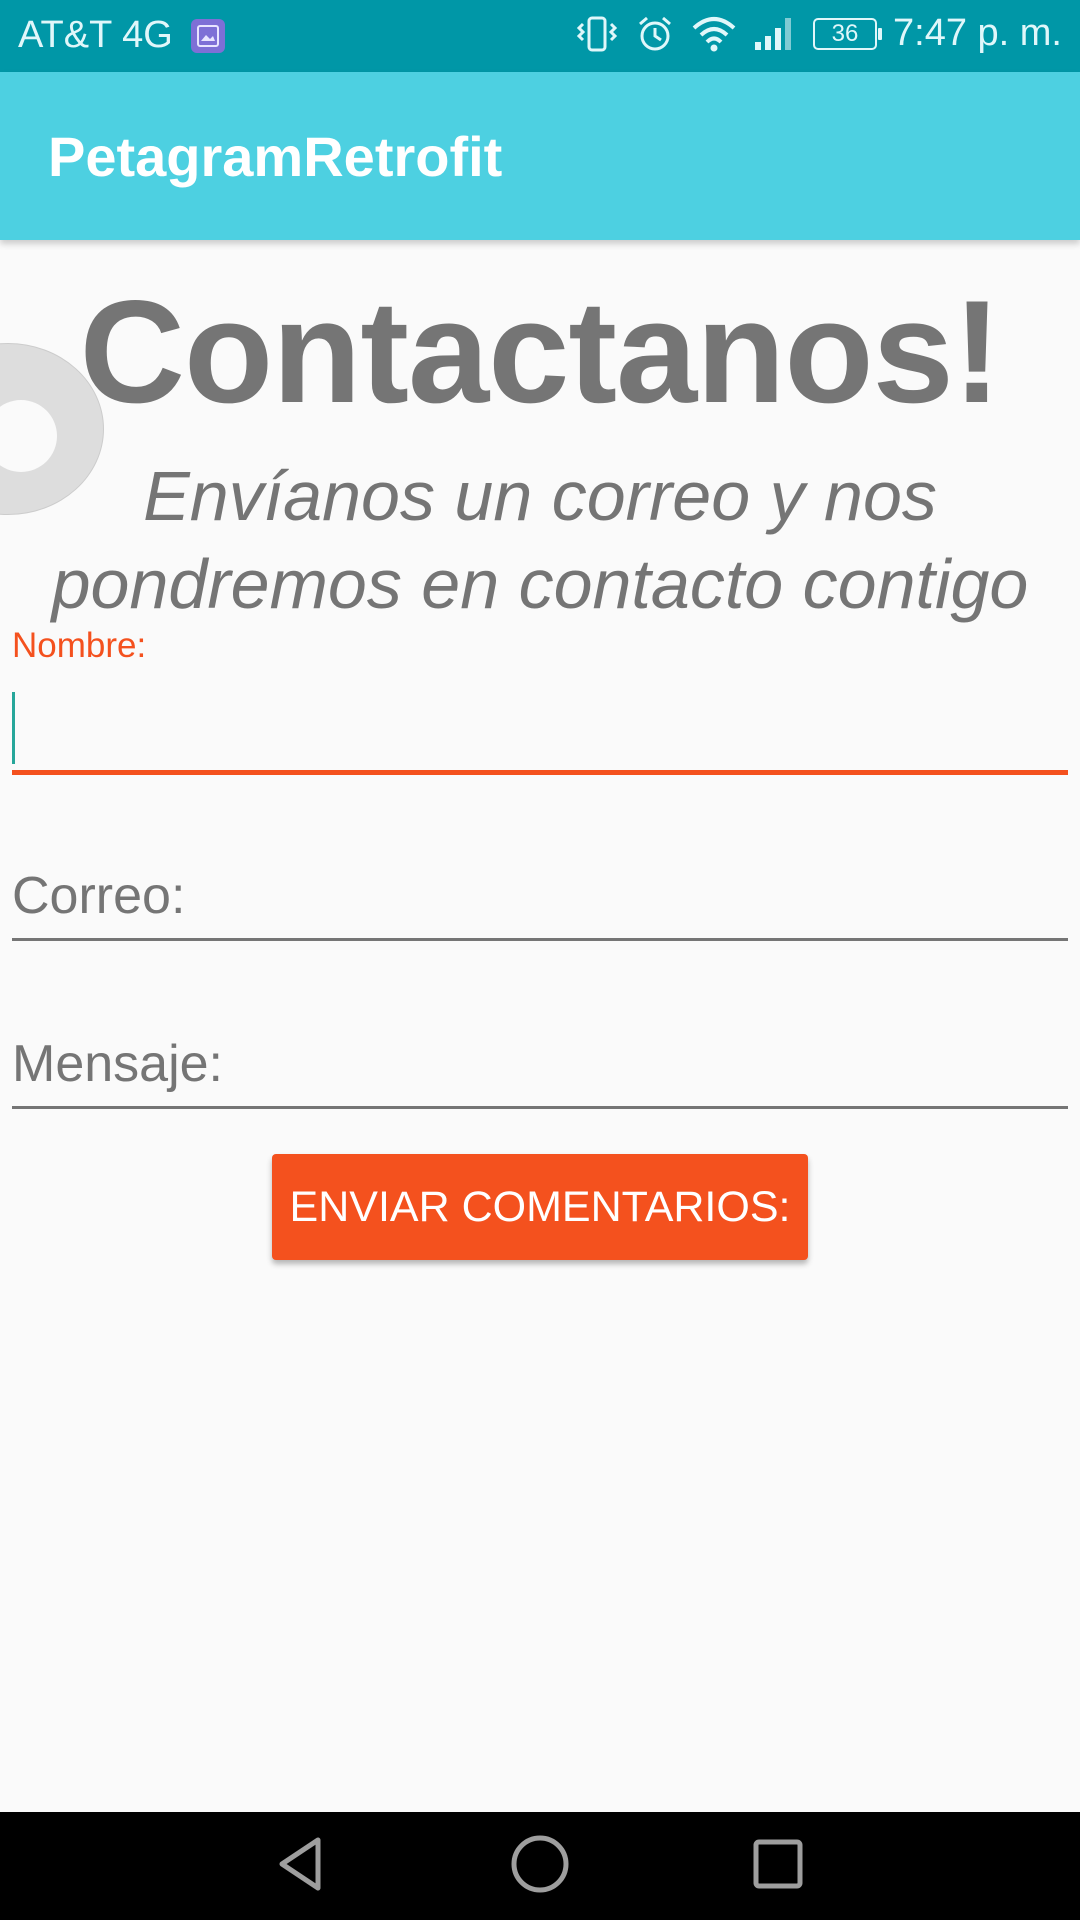 This screenshot has height=1920, width=1080. What do you see at coordinates (99, 896) in the screenshot?
I see `email-field-label: Correo:` at bounding box center [99, 896].